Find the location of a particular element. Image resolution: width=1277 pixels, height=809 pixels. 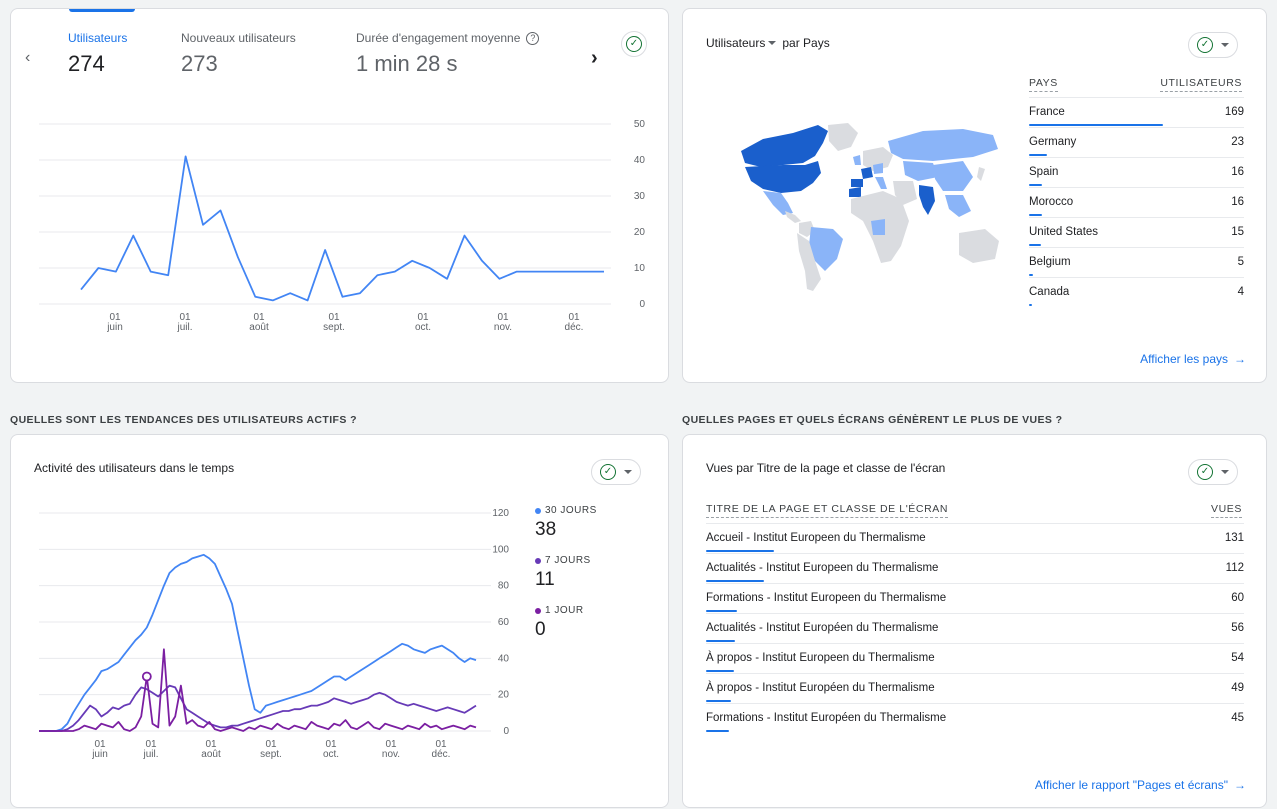

table-row: United States 15 is located at coordinates (1136, 232).